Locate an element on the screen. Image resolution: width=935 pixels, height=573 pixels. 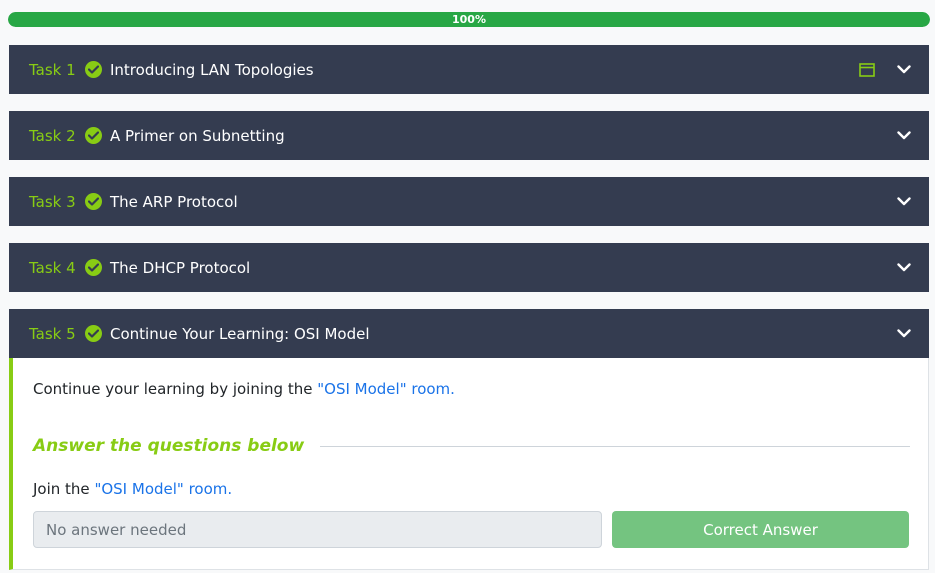
question-text: Join the "OSI Model" room. is located at coordinates (132, 489).